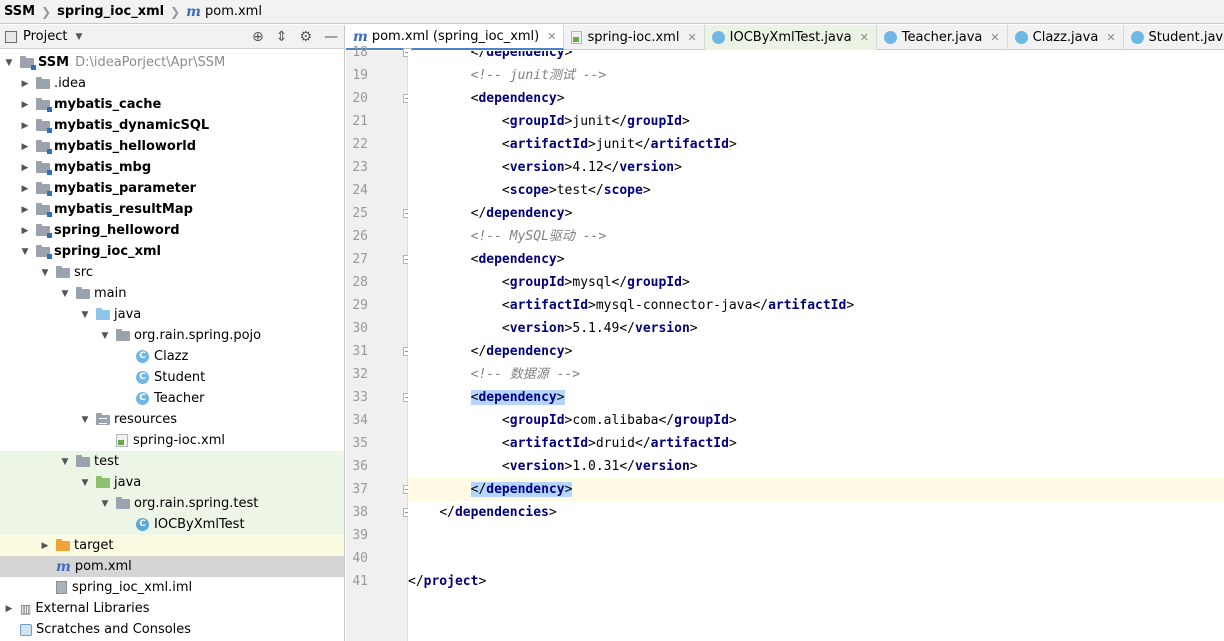 The height and width of the screenshot is (641, 1224). I want to click on hide-icon: —, so click(331, 37).